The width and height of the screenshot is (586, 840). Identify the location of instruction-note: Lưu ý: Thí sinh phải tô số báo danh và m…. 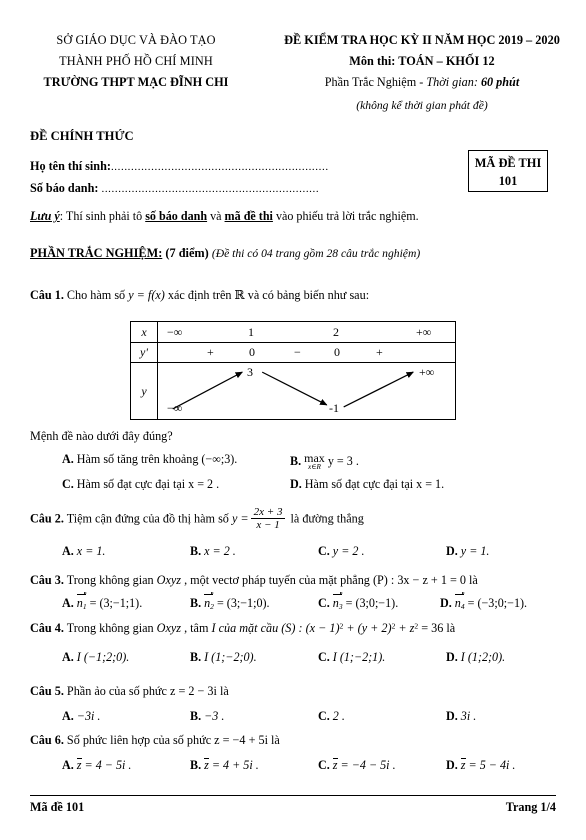
(224, 216).